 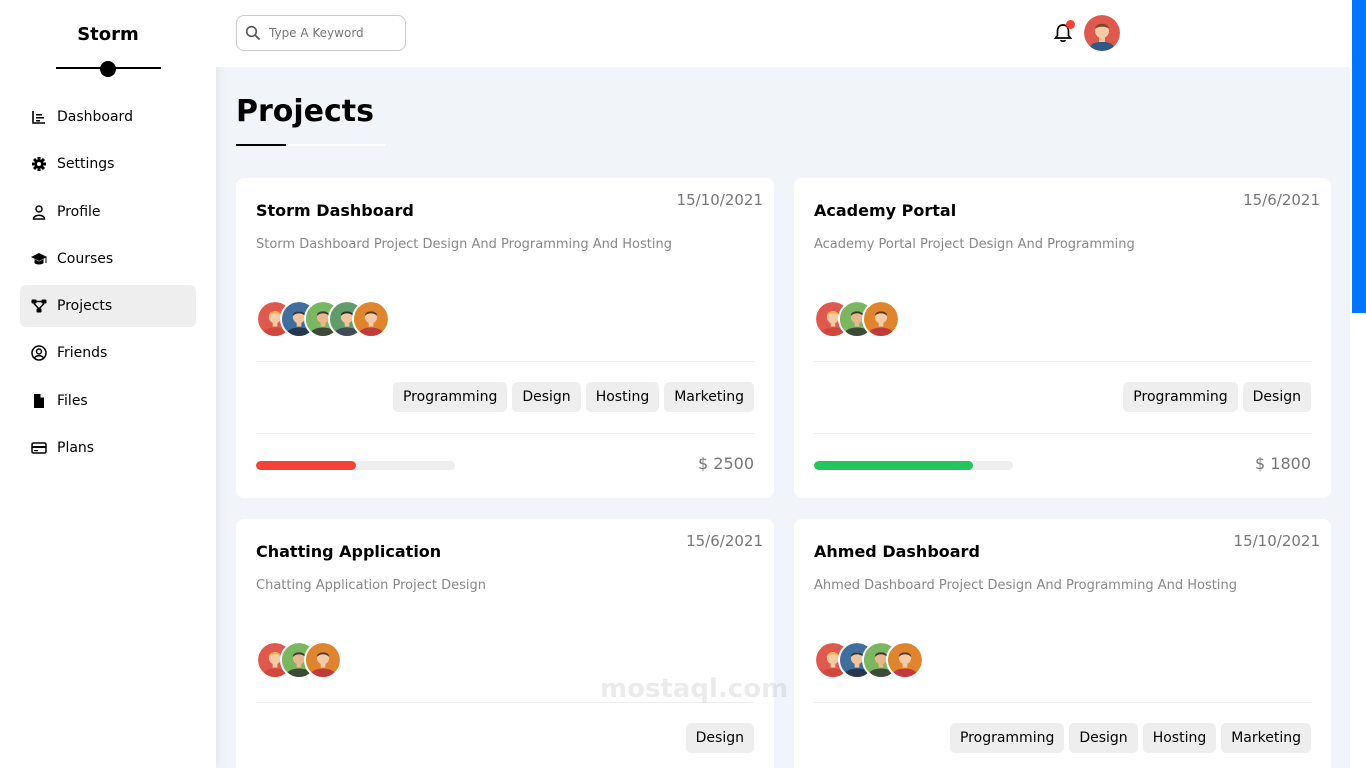 I want to click on price-value: 2500, so click(x=733, y=463).